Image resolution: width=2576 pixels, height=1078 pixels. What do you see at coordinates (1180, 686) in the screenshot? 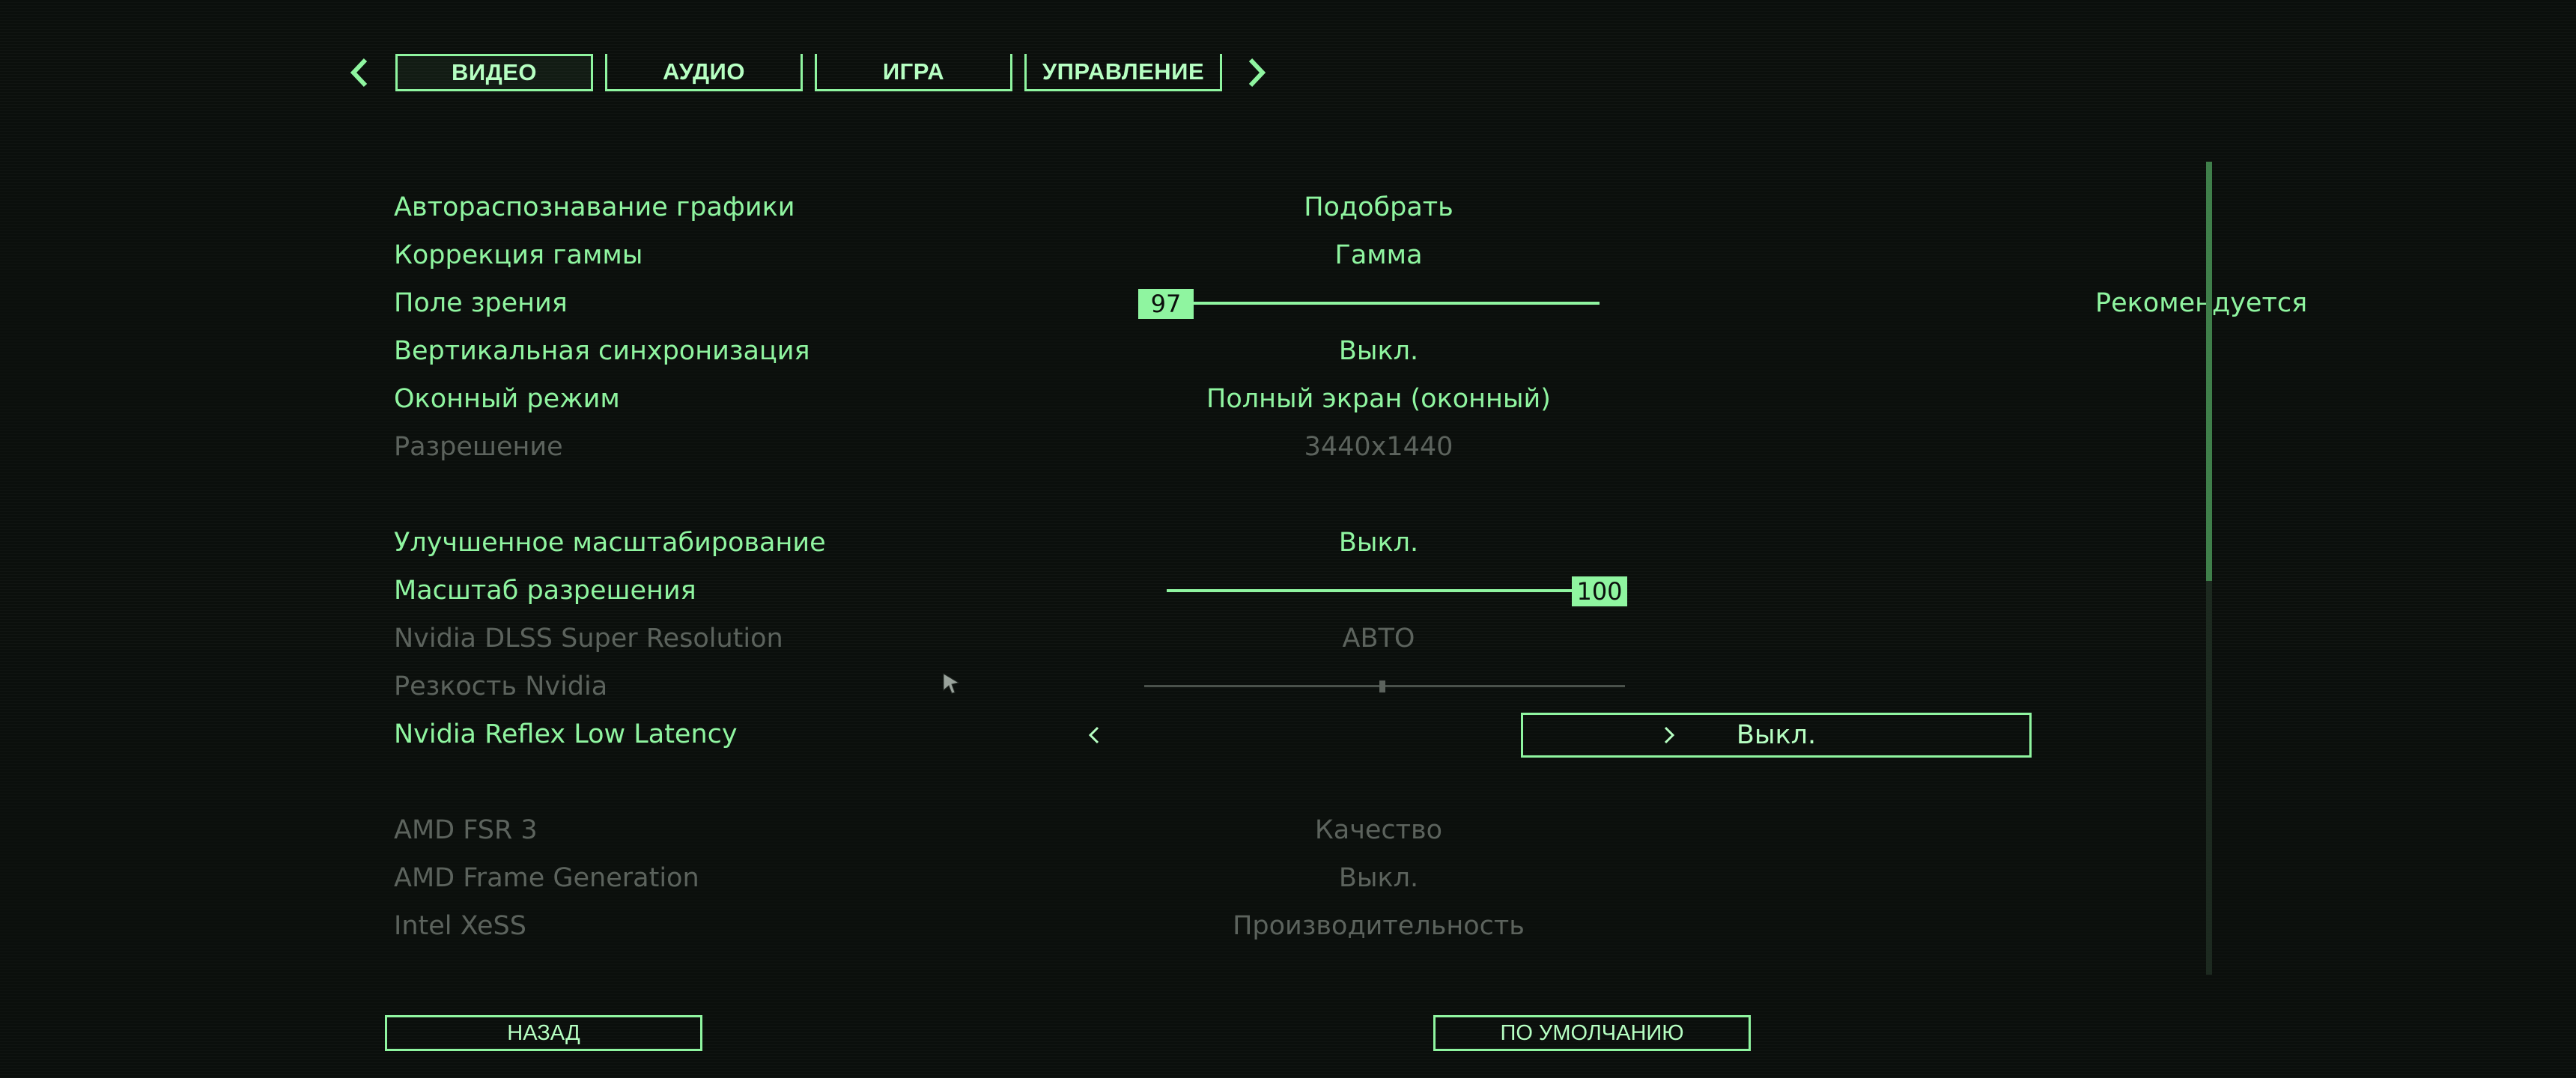
I see `setting-row-nvidia-sharpness: Резкость Nvidia` at bounding box center [1180, 686].